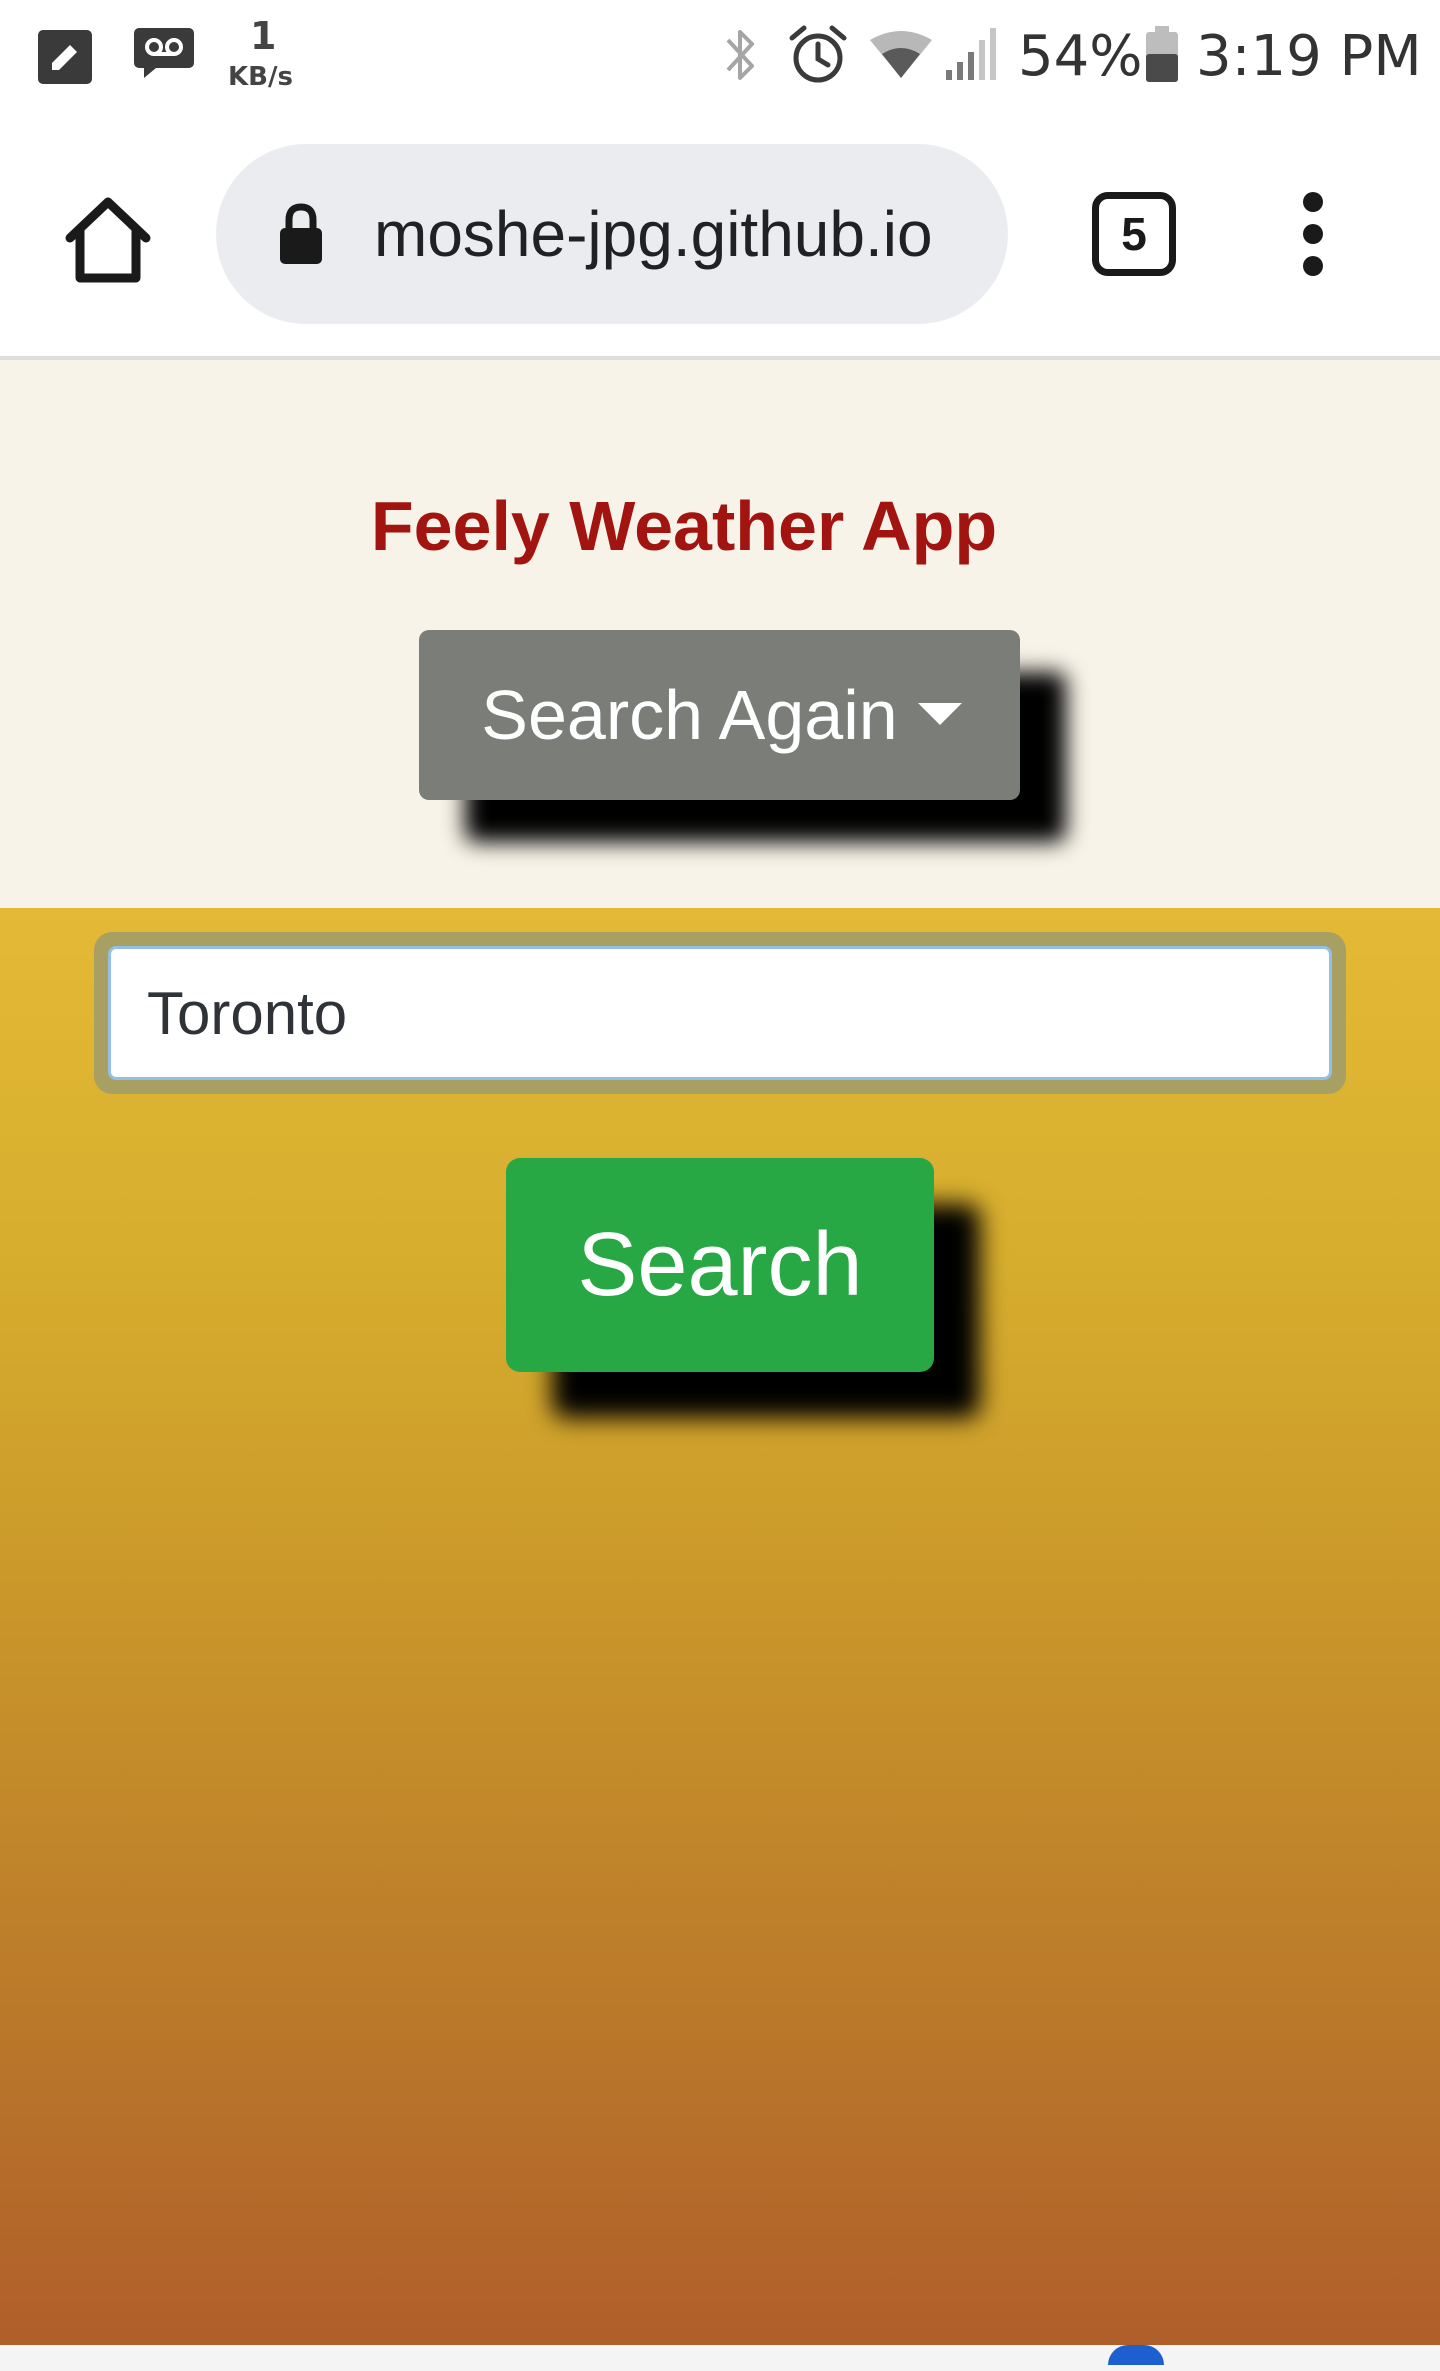 Image resolution: width=1440 pixels, height=2371 pixels. What do you see at coordinates (263, 36) in the screenshot?
I see `network-speed-value: 1` at bounding box center [263, 36].